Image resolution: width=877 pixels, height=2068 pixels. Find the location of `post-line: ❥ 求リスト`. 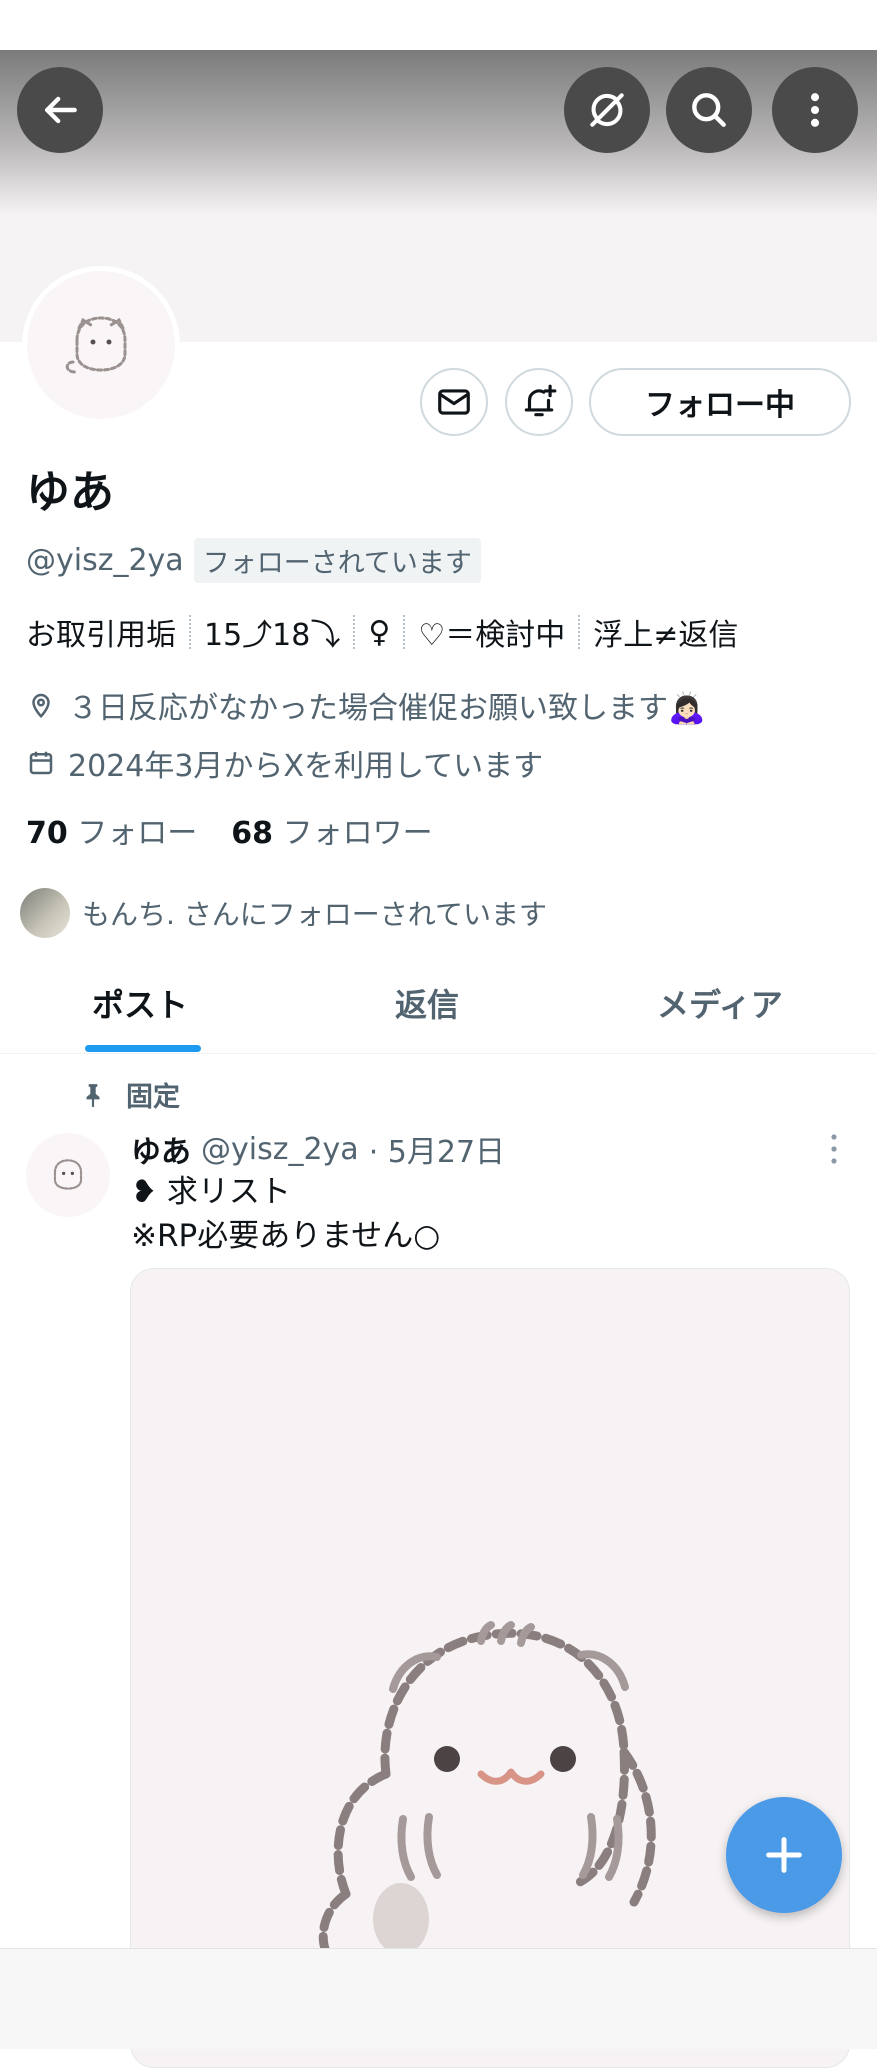

post-line: ❥ 求リスト is located at coordinates (211, 1192).